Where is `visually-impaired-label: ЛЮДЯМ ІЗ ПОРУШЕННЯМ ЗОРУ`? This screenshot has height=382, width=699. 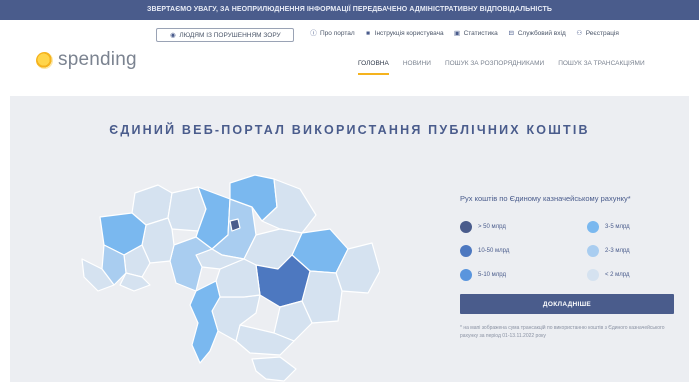 visually-impaired-label: ЛЮДЯМ ІЗ ПОРУШЕННЯМ ЗОРУ is located at coordinates (230, 35).